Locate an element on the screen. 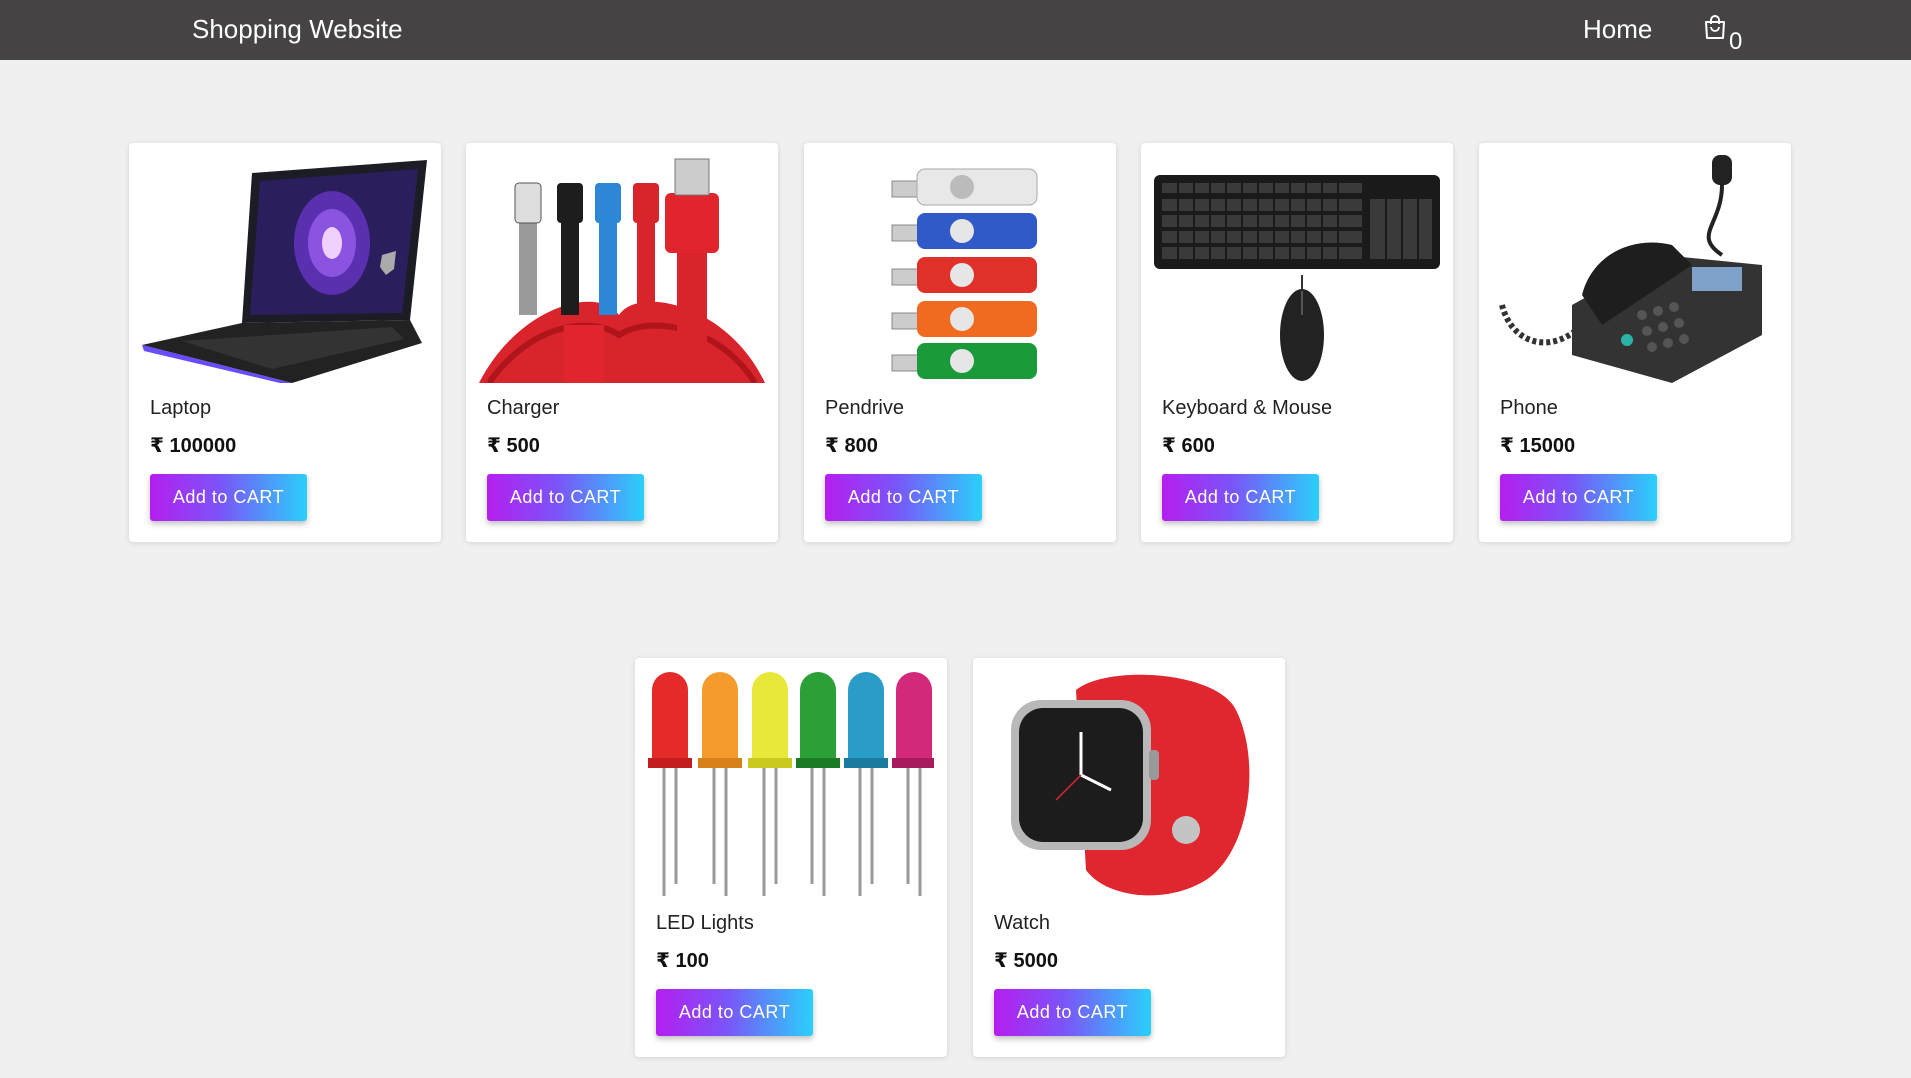 The height and width of the screenshot is (1078, 1911). product-price: ₹ 5000 is located at coordinates (1026, 961).